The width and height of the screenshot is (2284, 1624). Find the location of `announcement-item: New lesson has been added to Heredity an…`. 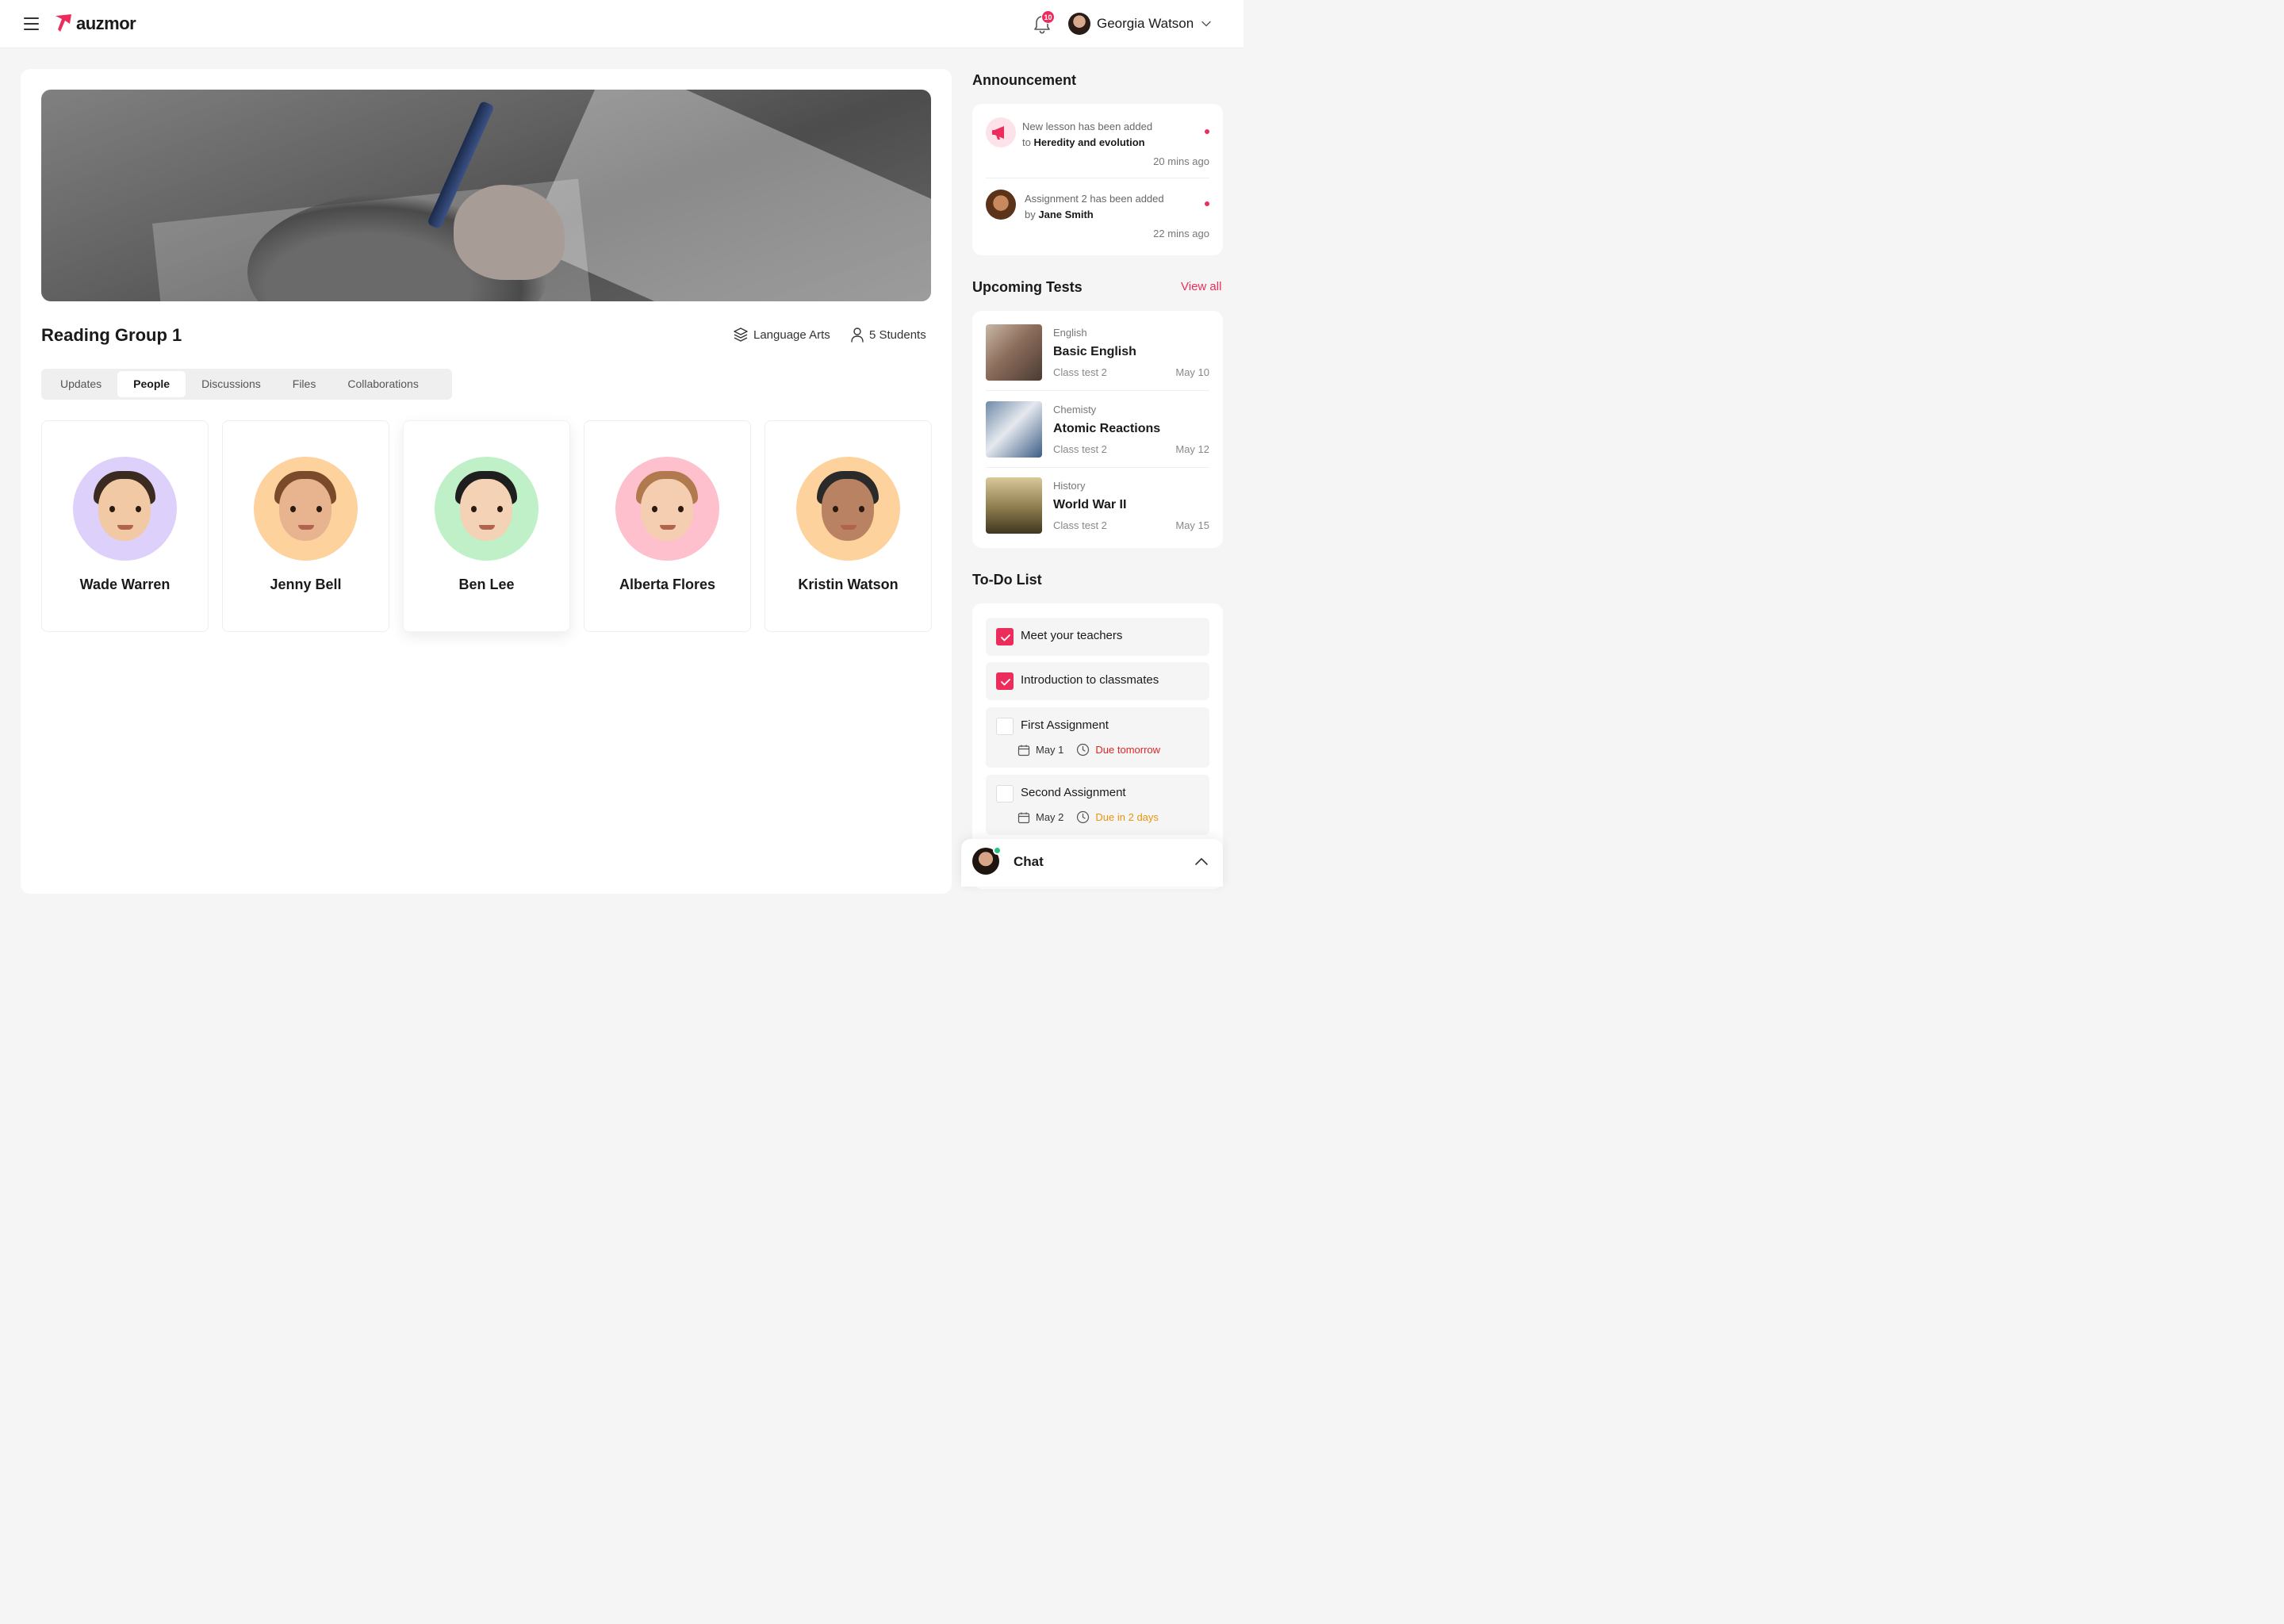

announcement-item: New lesson has been added to Heredity an… is located at coordinates (1097, 145).